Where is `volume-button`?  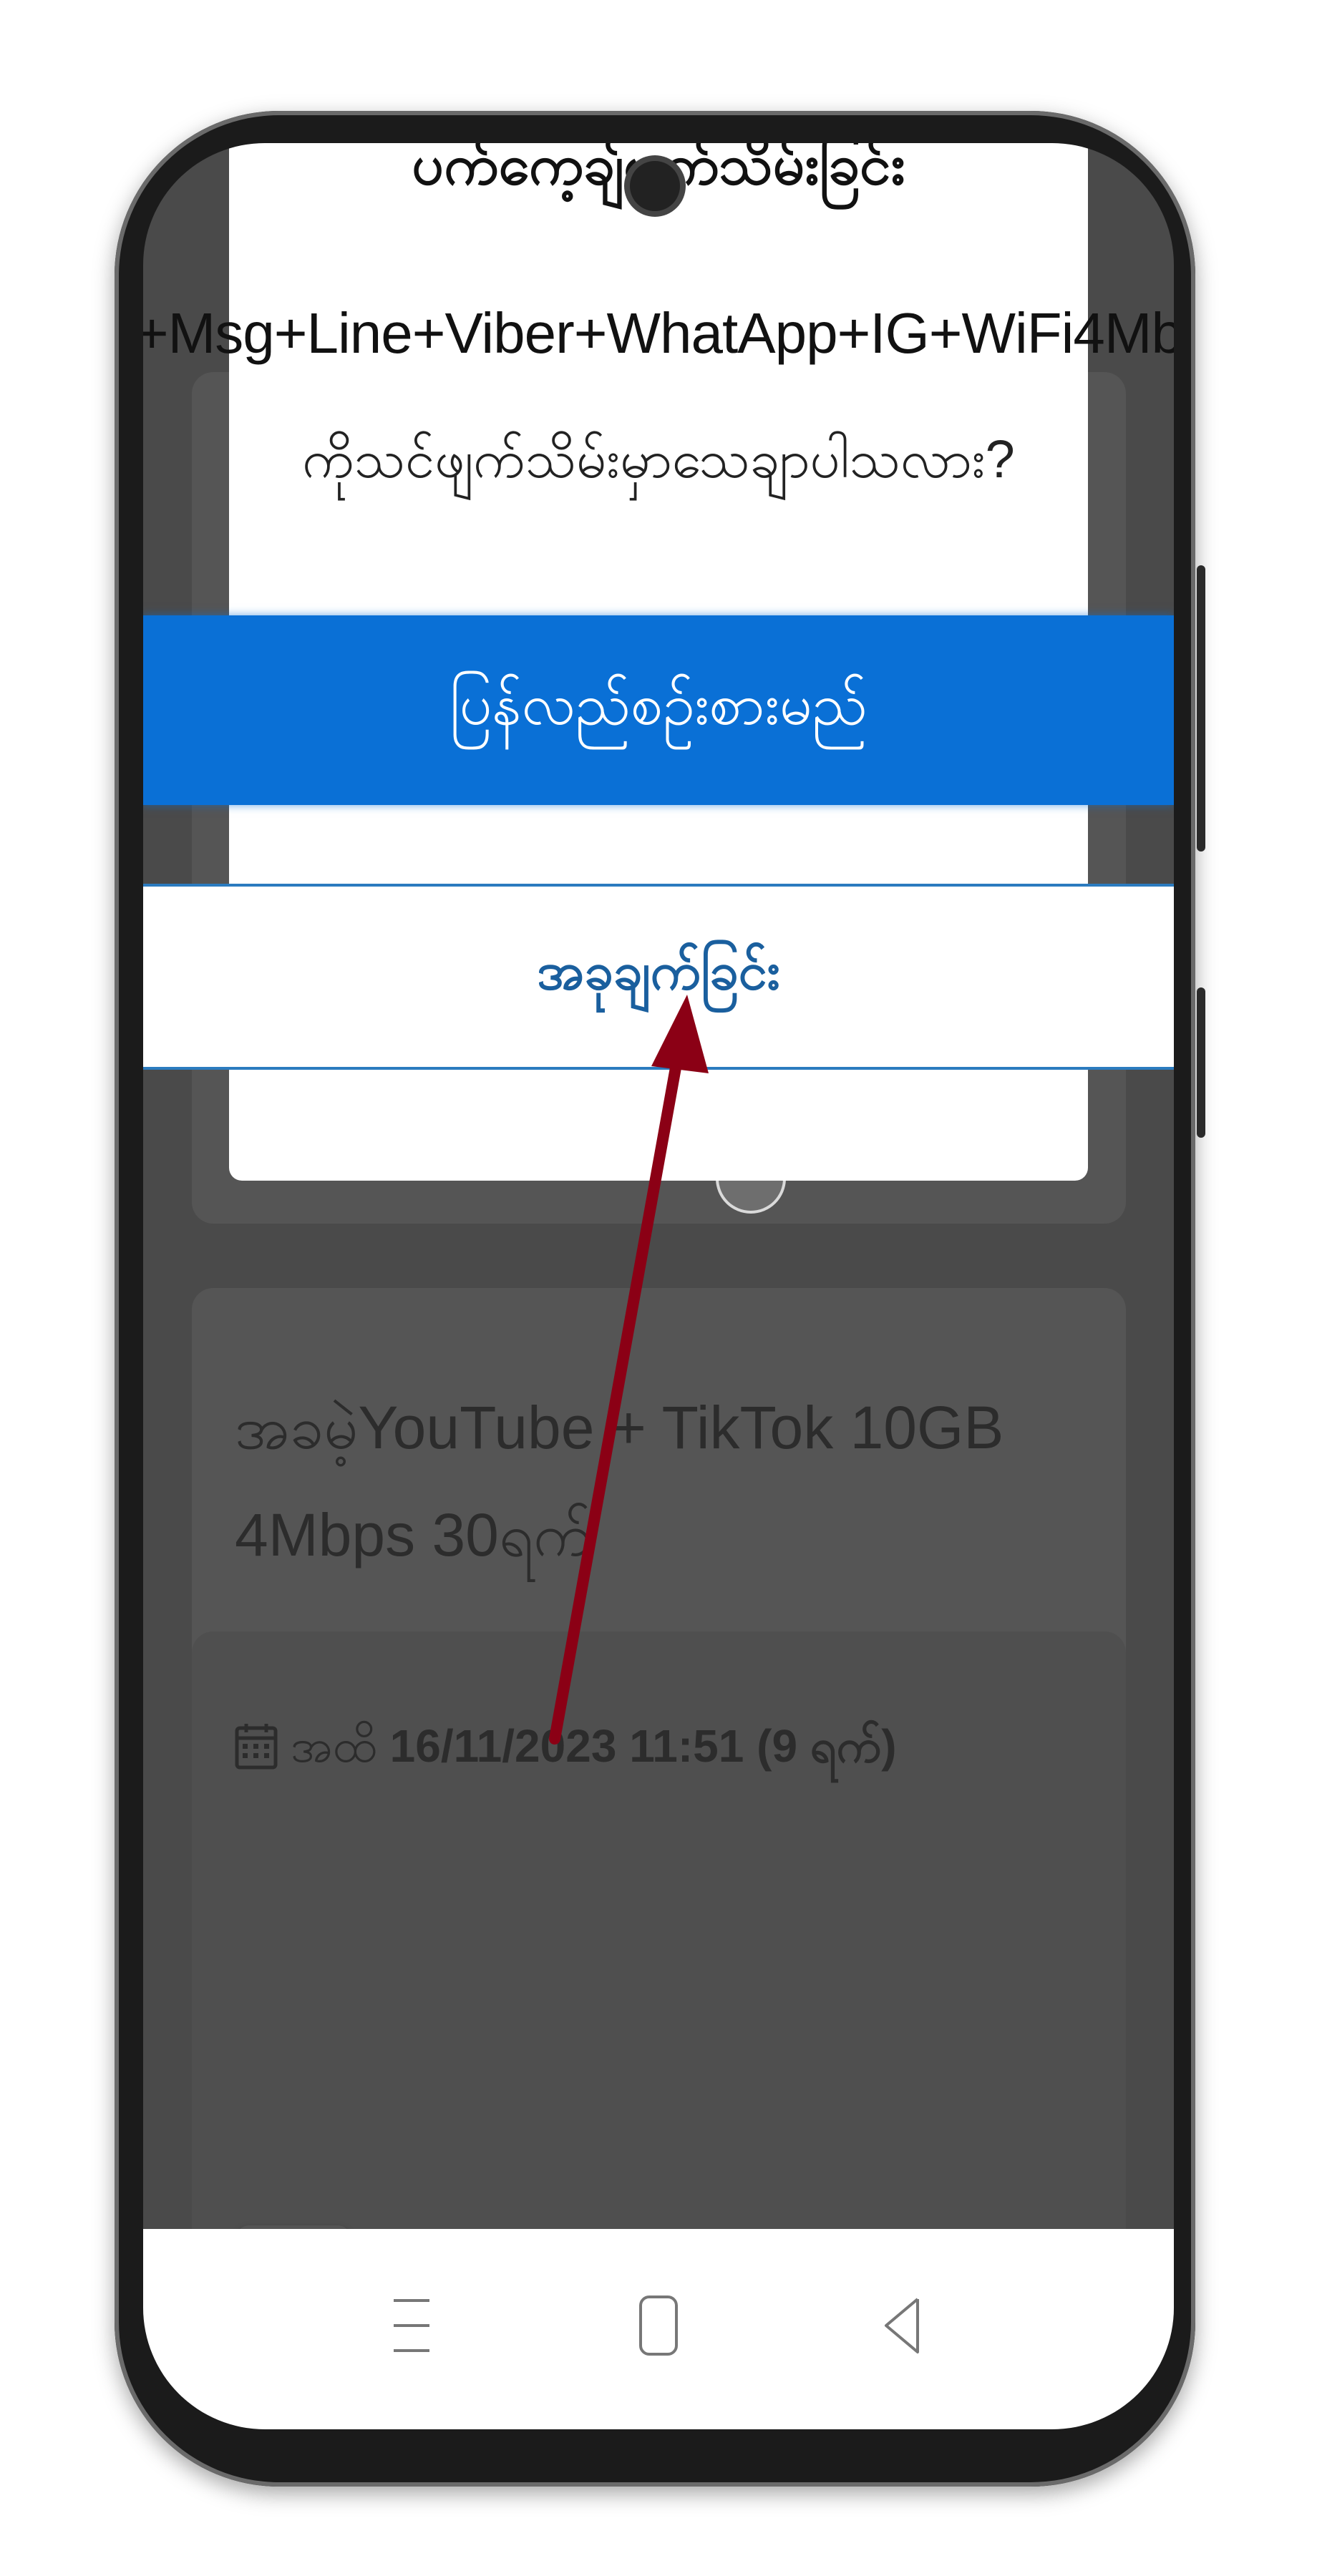 volume-button is located at coordinates (1201, 708).